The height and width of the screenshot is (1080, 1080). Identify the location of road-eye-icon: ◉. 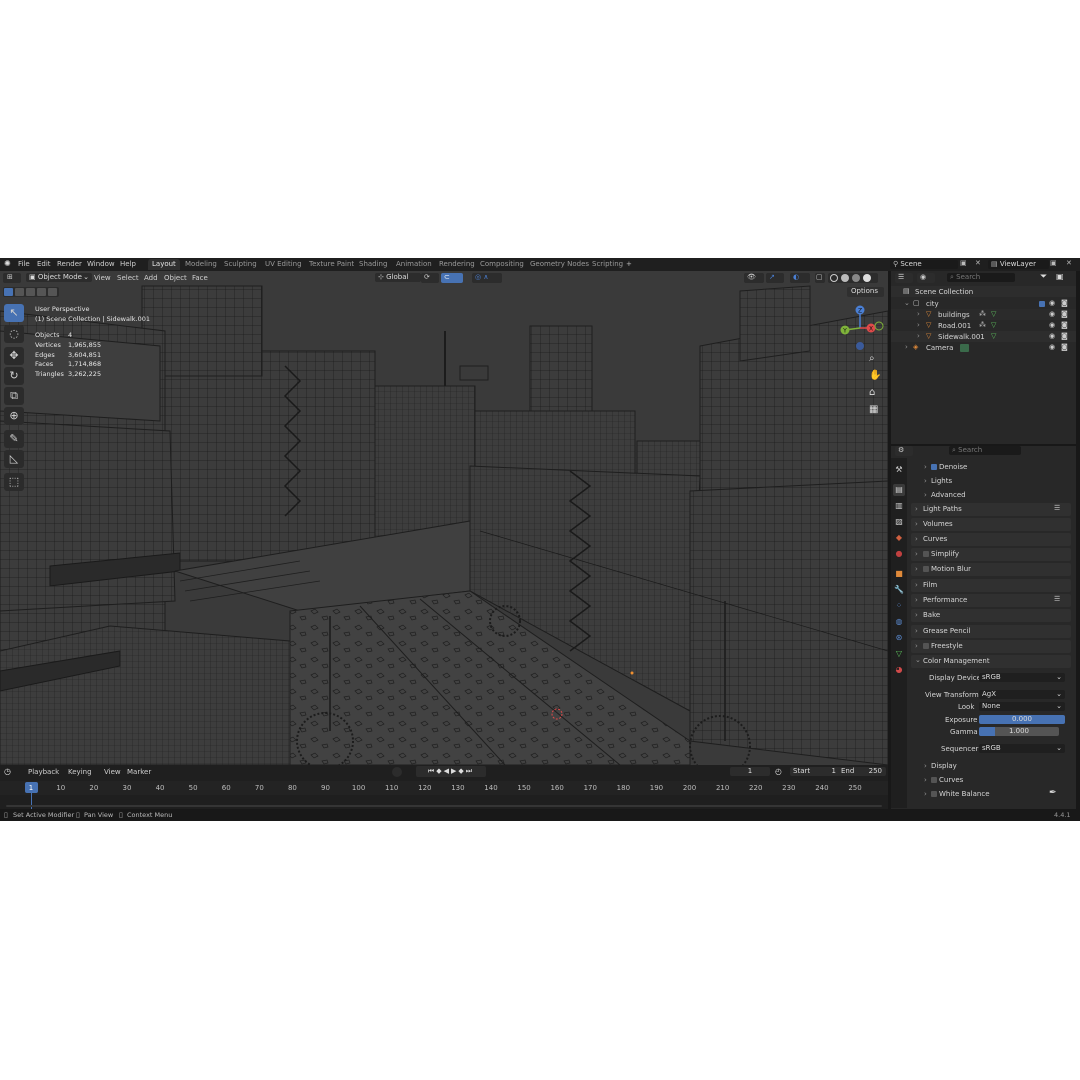
(1052, 325).